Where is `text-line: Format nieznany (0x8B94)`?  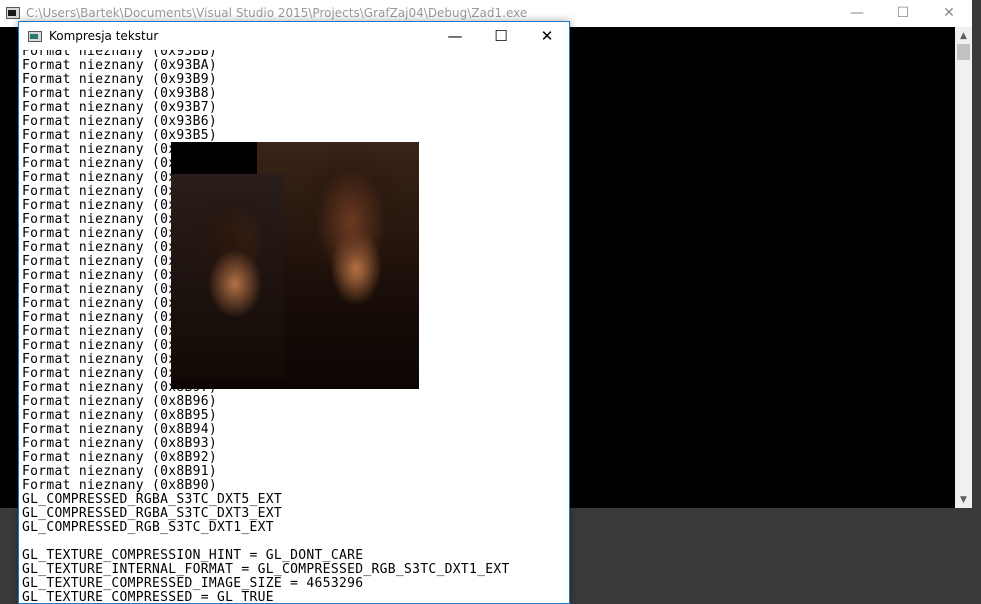
text-line: Format nieznany (0x8B94) is located at coordinates (120, 429).